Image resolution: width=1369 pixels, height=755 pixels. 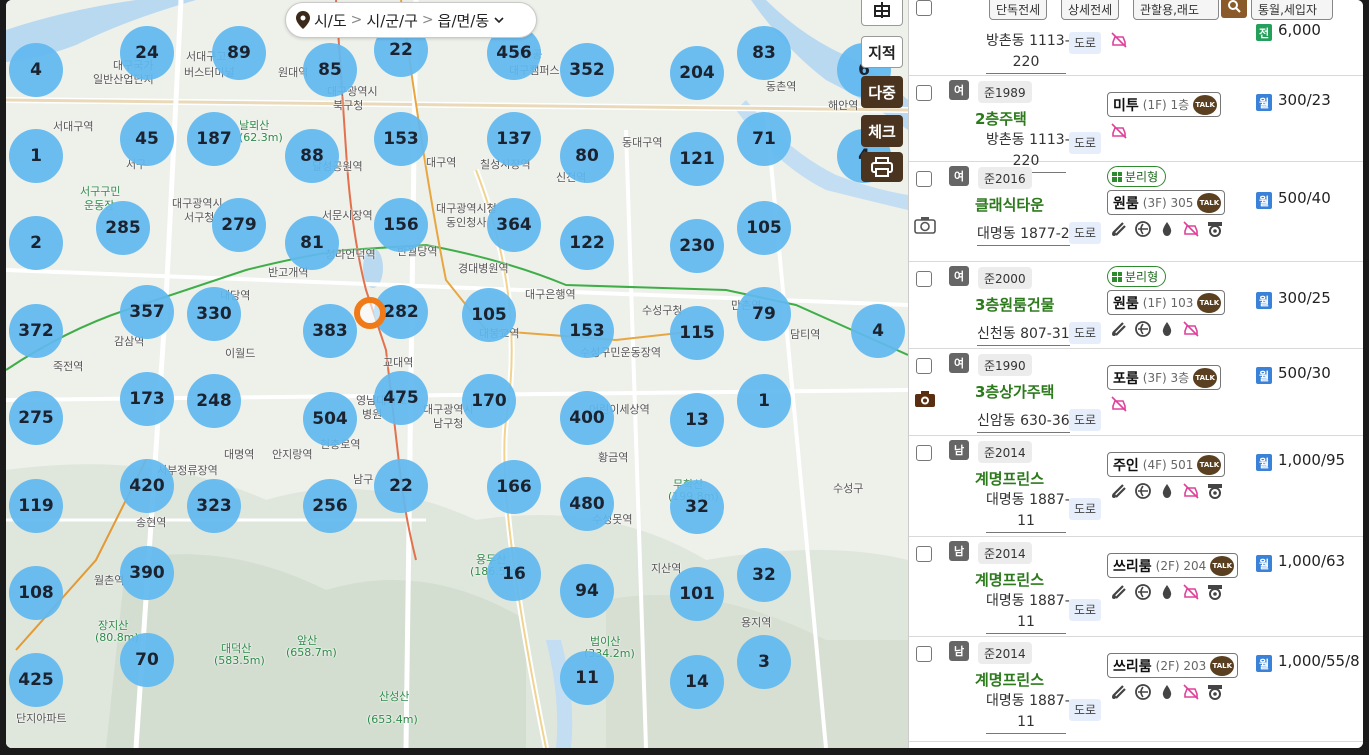 I want to click on map-cluster-marker: 122, so click(x=587, y=243).